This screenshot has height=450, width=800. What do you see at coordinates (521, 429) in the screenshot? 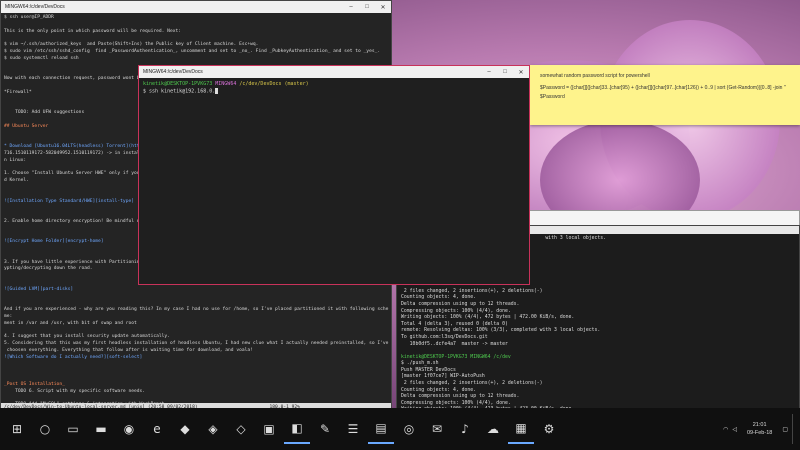
I see `sticky-notes-icon: ▦` at bounding box center [521, 429].